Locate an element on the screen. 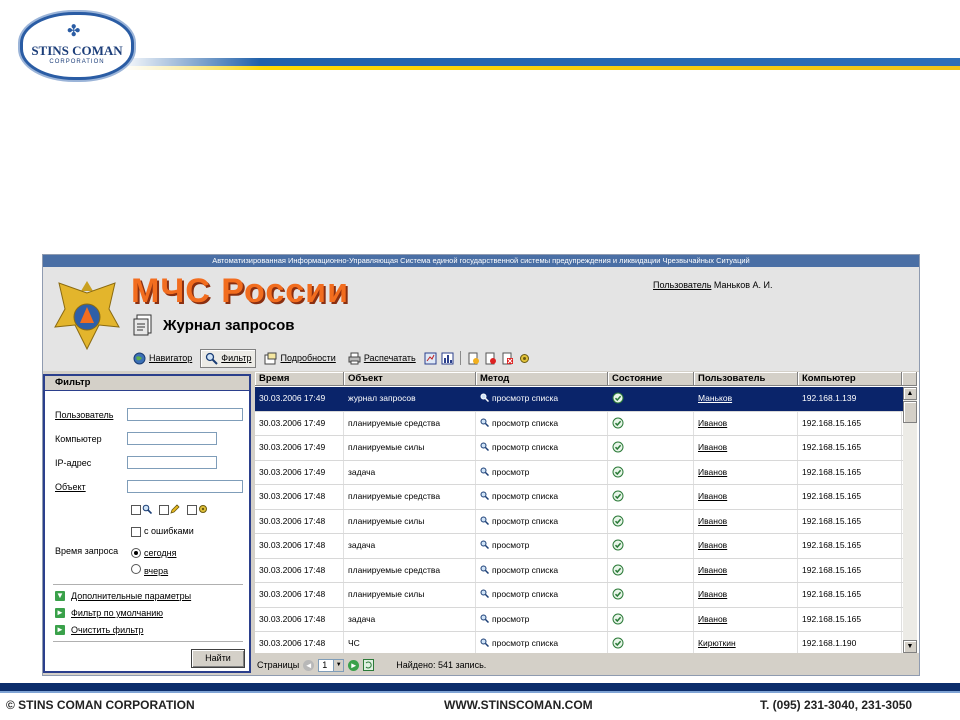 Image resolution: width=960 pixels, height=720 pixels. user-link: Маньков is located at coordinates (715, 398).